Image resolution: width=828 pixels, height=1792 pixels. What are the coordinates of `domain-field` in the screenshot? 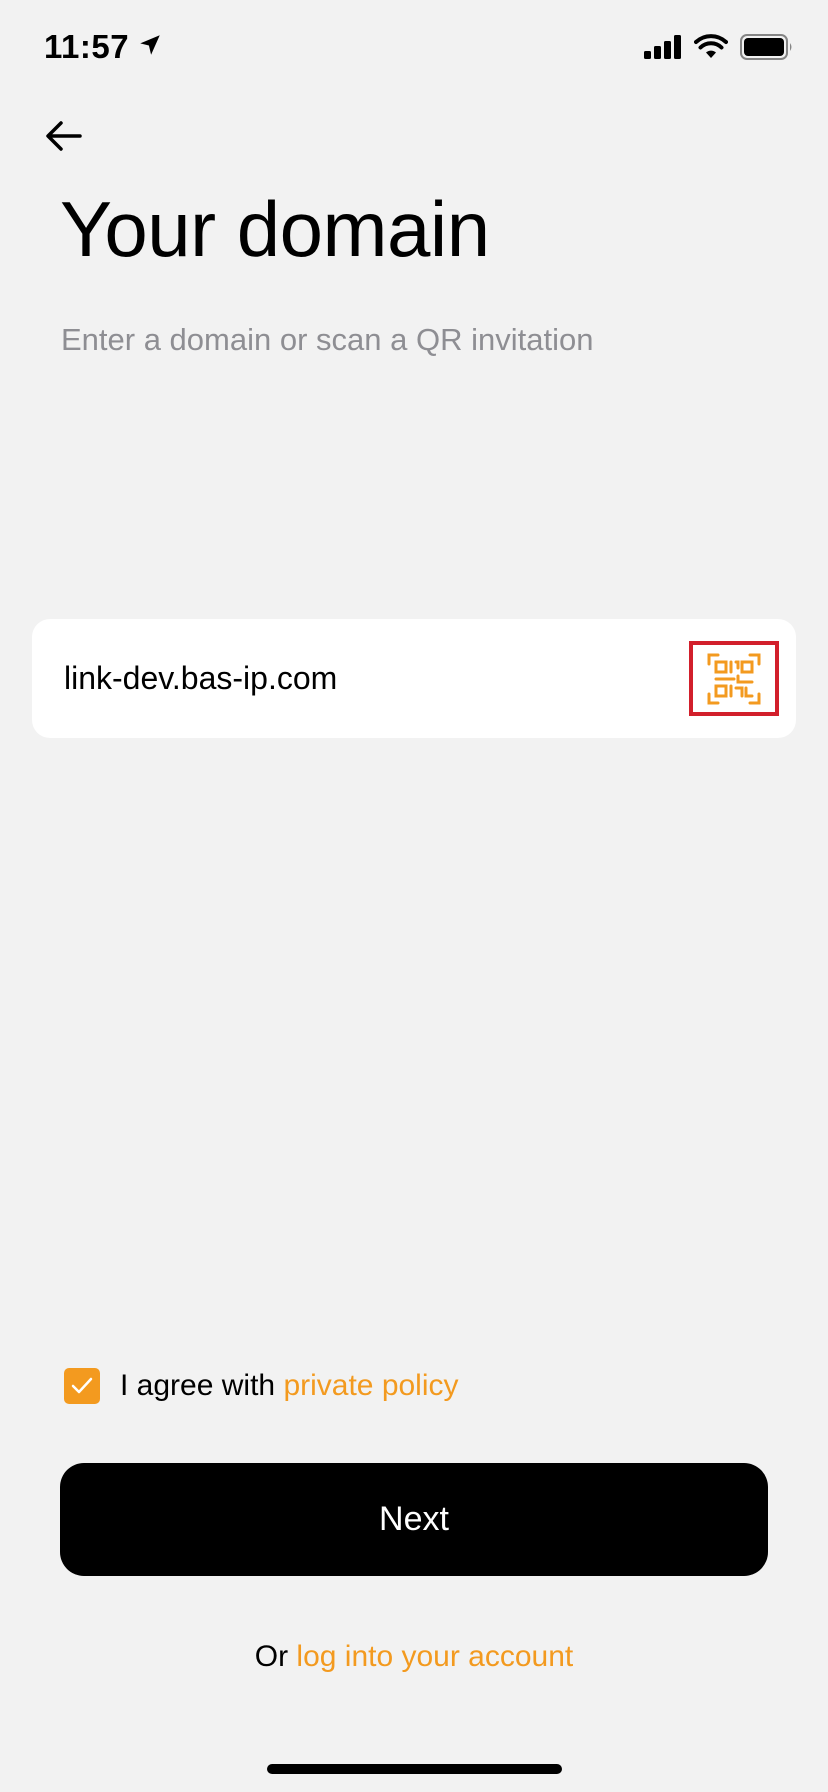 It's located at (414, 678).